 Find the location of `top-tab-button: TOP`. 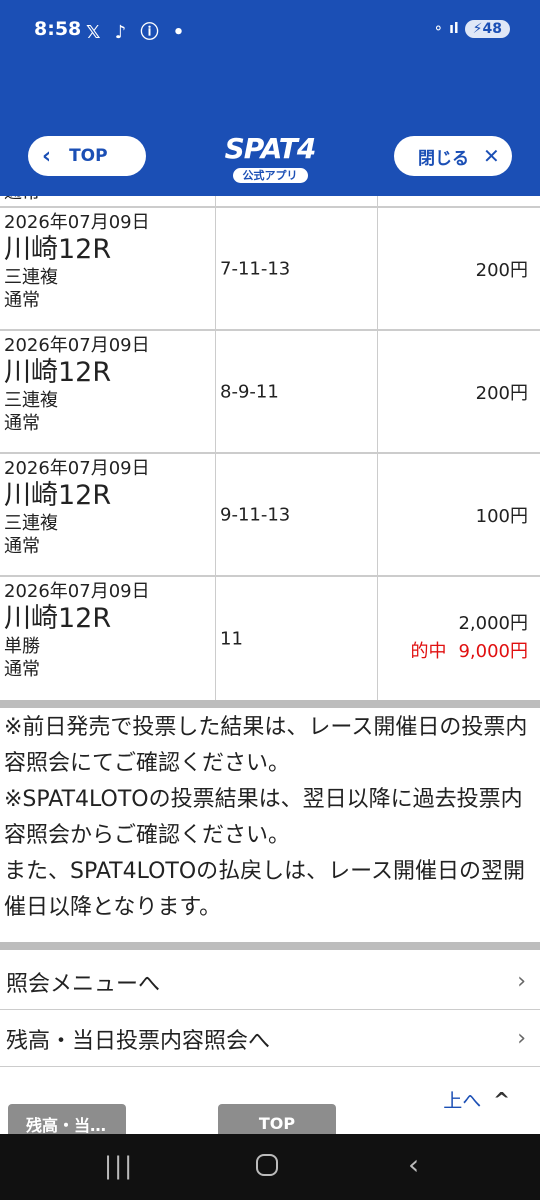

top-tab-button: TOP is located at coordinates (277, 1120).